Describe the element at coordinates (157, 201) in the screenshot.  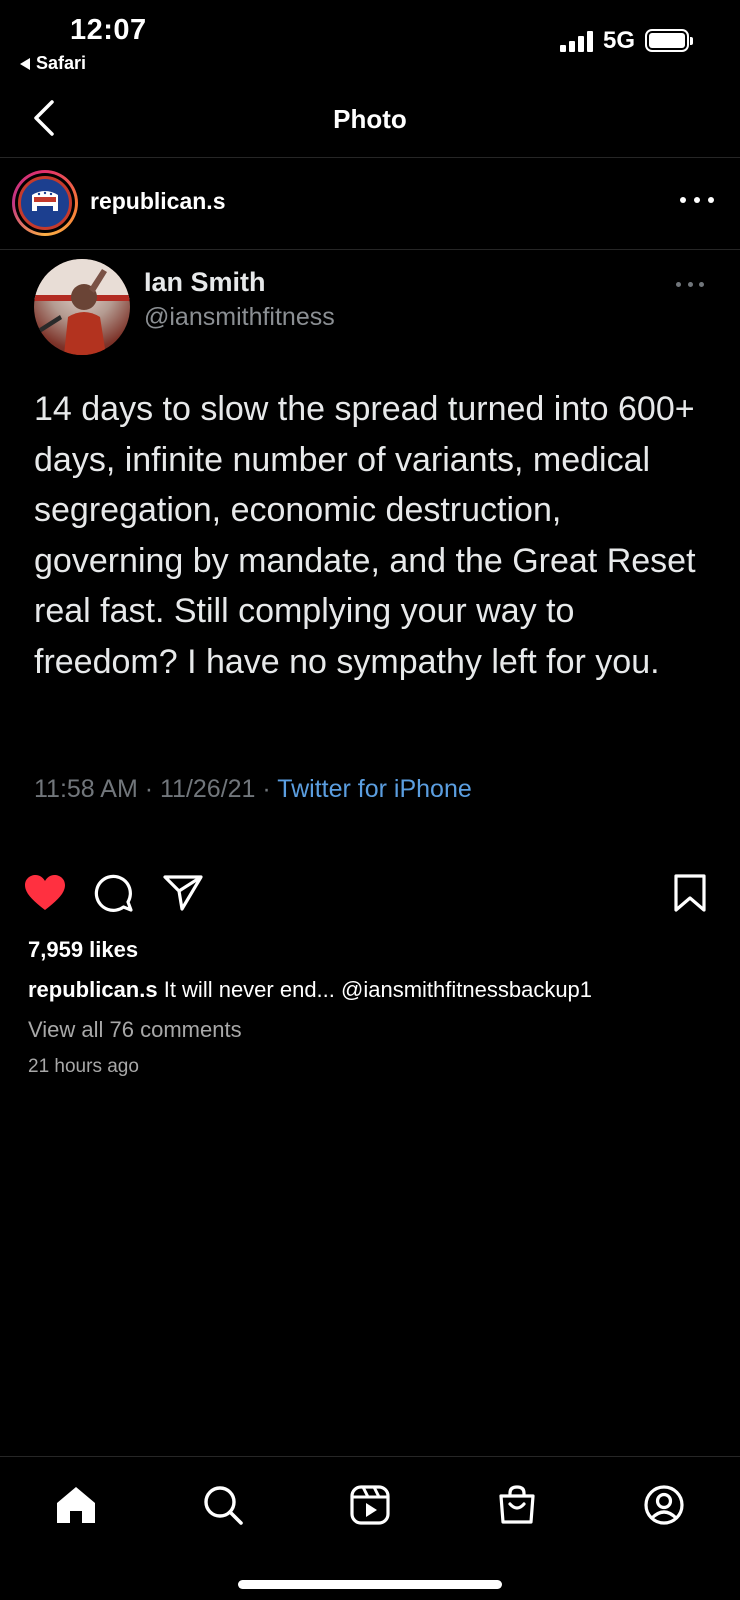
I see `post-author: republican.s` at that location.